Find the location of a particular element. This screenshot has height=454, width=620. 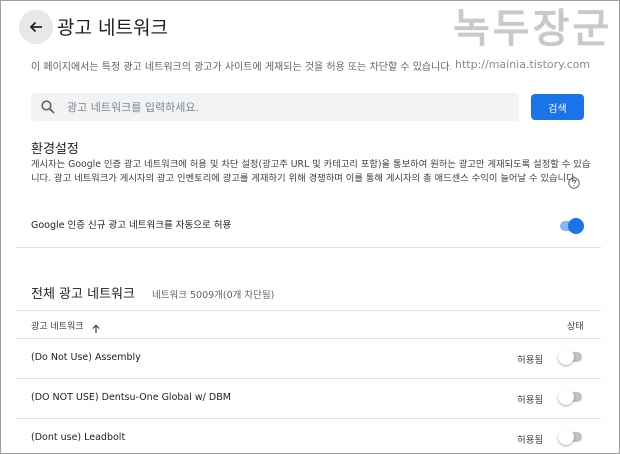

network-name: (Do Not Use) Assembly is located at coordinates (86, 357).